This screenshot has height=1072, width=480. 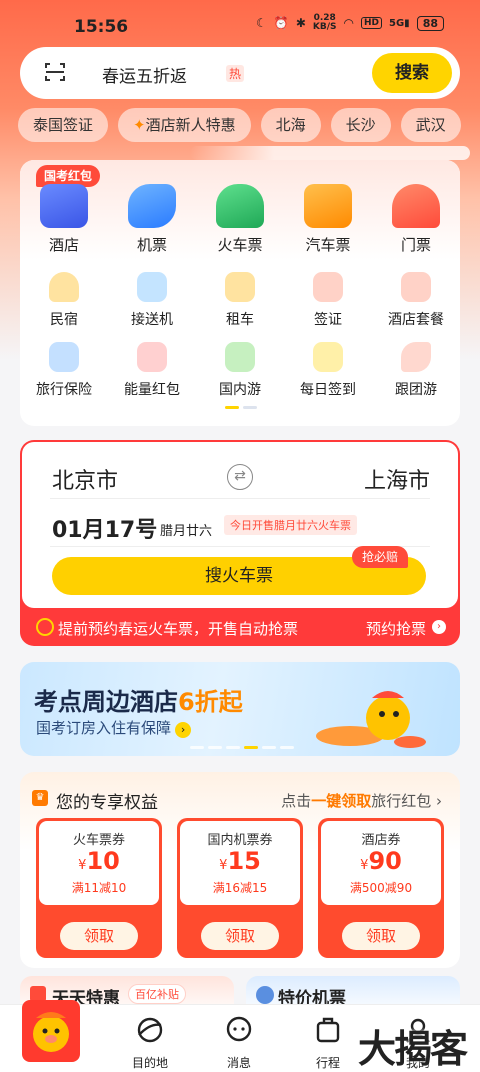 What do you see at coordinates (328, 287) in the screenshot?
I see `visa-icon` at bounding box center [328, 287].